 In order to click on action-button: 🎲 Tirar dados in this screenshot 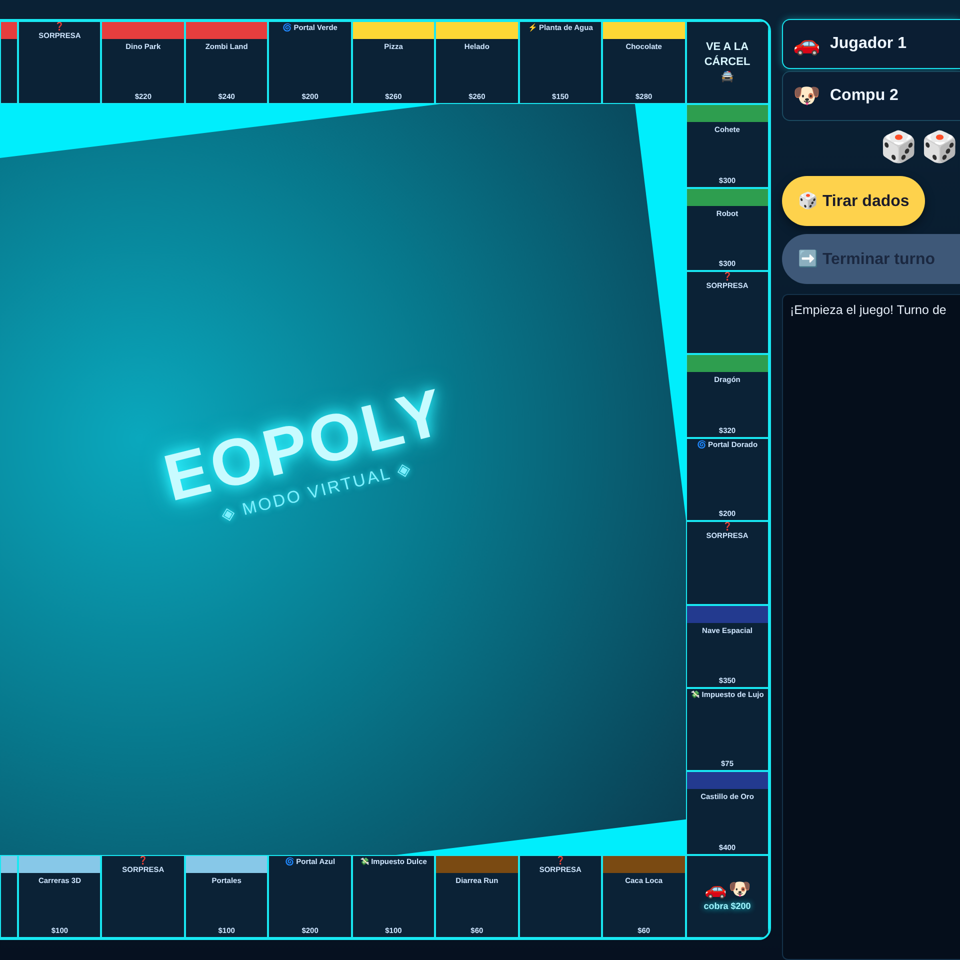, I will do `click(854, 201)`.